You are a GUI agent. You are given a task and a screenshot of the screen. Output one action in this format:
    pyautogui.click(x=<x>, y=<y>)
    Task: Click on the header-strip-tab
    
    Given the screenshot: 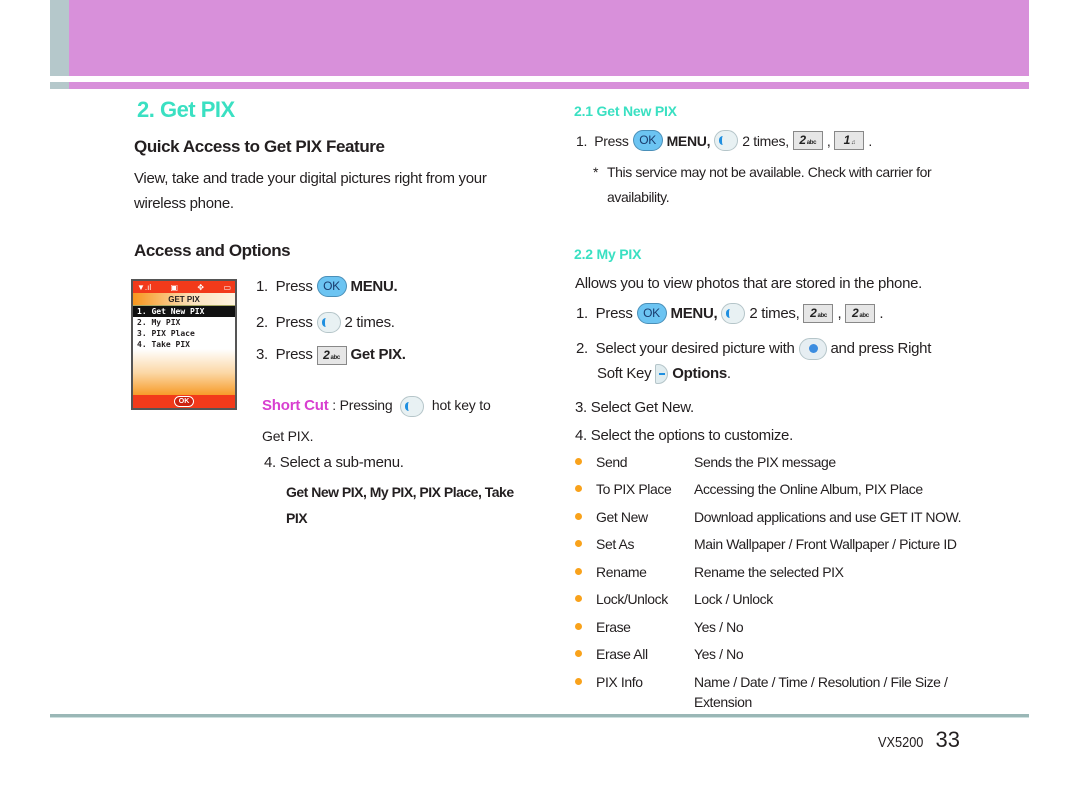 What is the action you would take?
    pyautogui.click(x=59, y=85)
    